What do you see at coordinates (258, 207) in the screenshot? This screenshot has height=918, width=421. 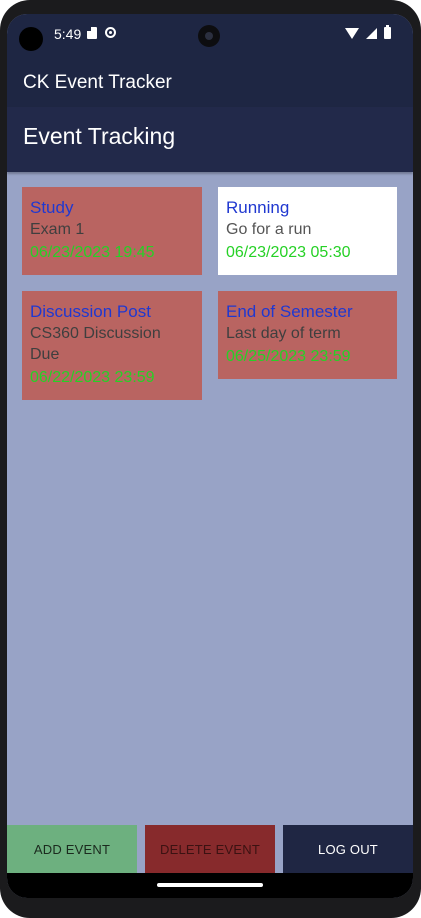 I see `event-title: Running` at bounding box center [258, 207].